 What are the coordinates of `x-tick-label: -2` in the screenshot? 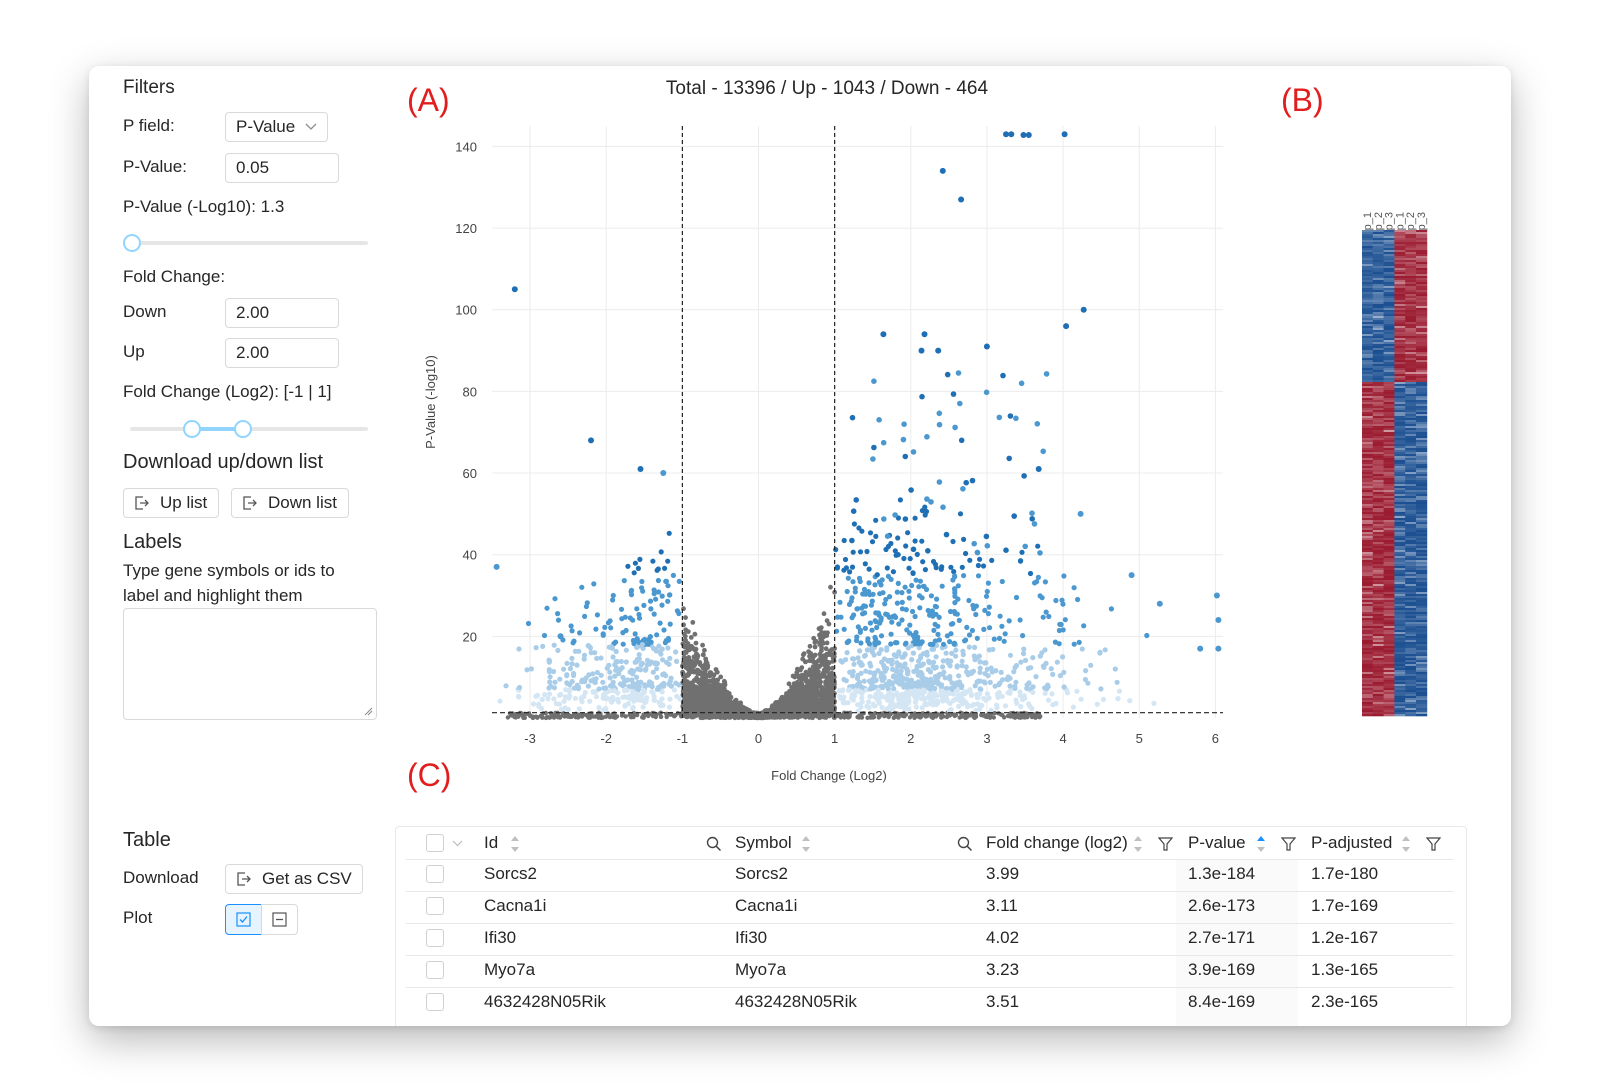 It's located at (606, 738).